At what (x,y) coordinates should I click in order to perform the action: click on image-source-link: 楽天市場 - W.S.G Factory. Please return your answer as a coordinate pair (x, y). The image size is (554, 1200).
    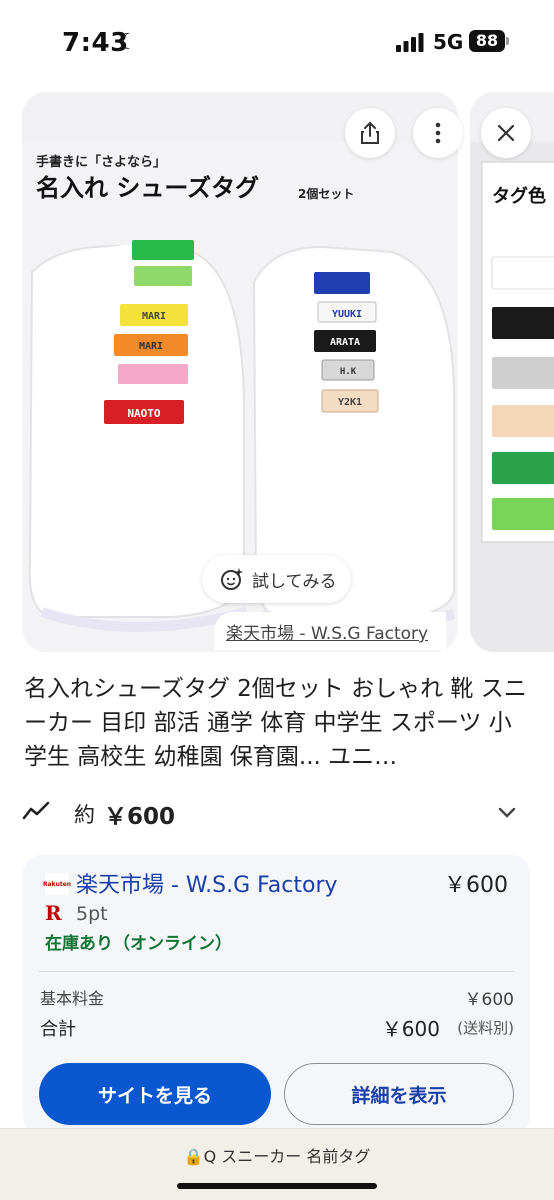
    Looking at the image, I should click on (330, 631).